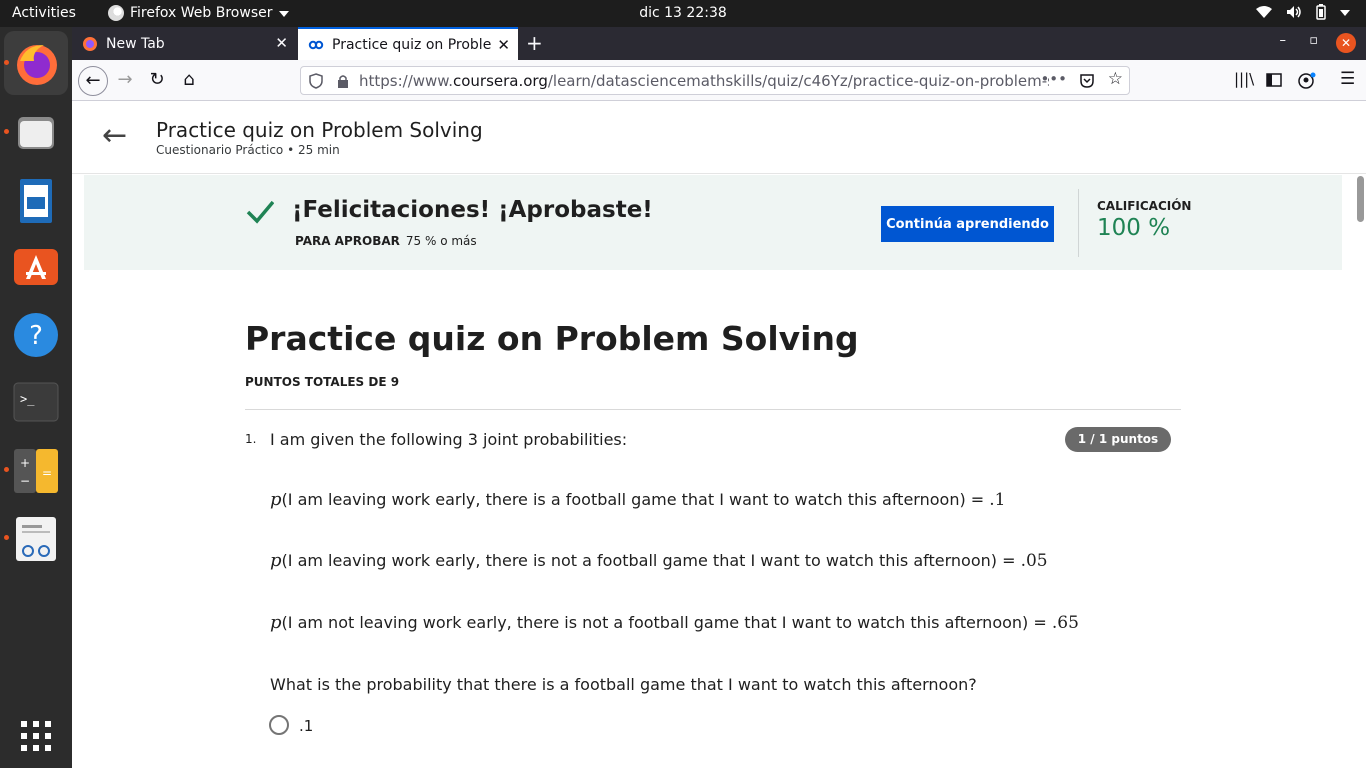 The height and width of the screenshot is (768, 1366). I want to click on caret-down-icon, so click(1345, 13).